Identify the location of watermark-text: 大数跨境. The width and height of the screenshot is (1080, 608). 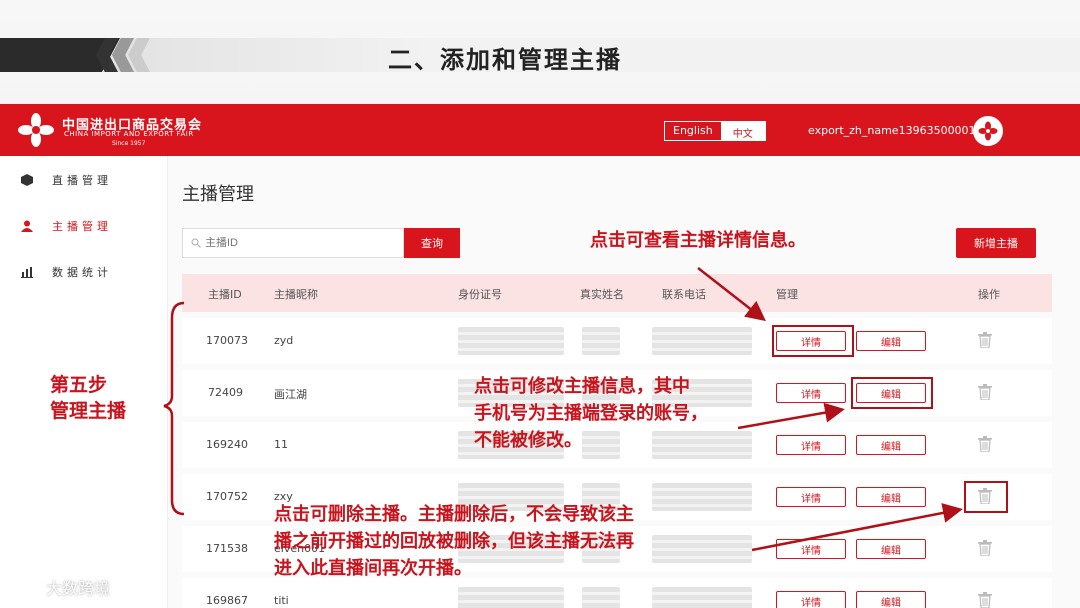
(78, 588).